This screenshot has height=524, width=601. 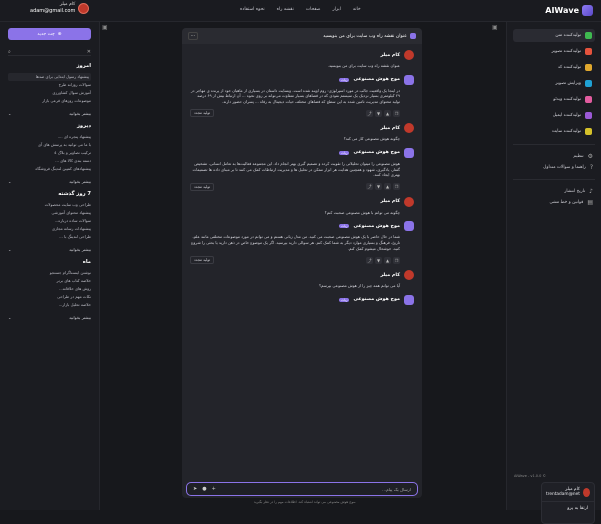 What do you see at coordinates (302, 36) in the screenshot?
I see `chat-header: عنوان نقشه راه وب سایت برای من بنویسید ⋯` at bounding box center [302, 36].